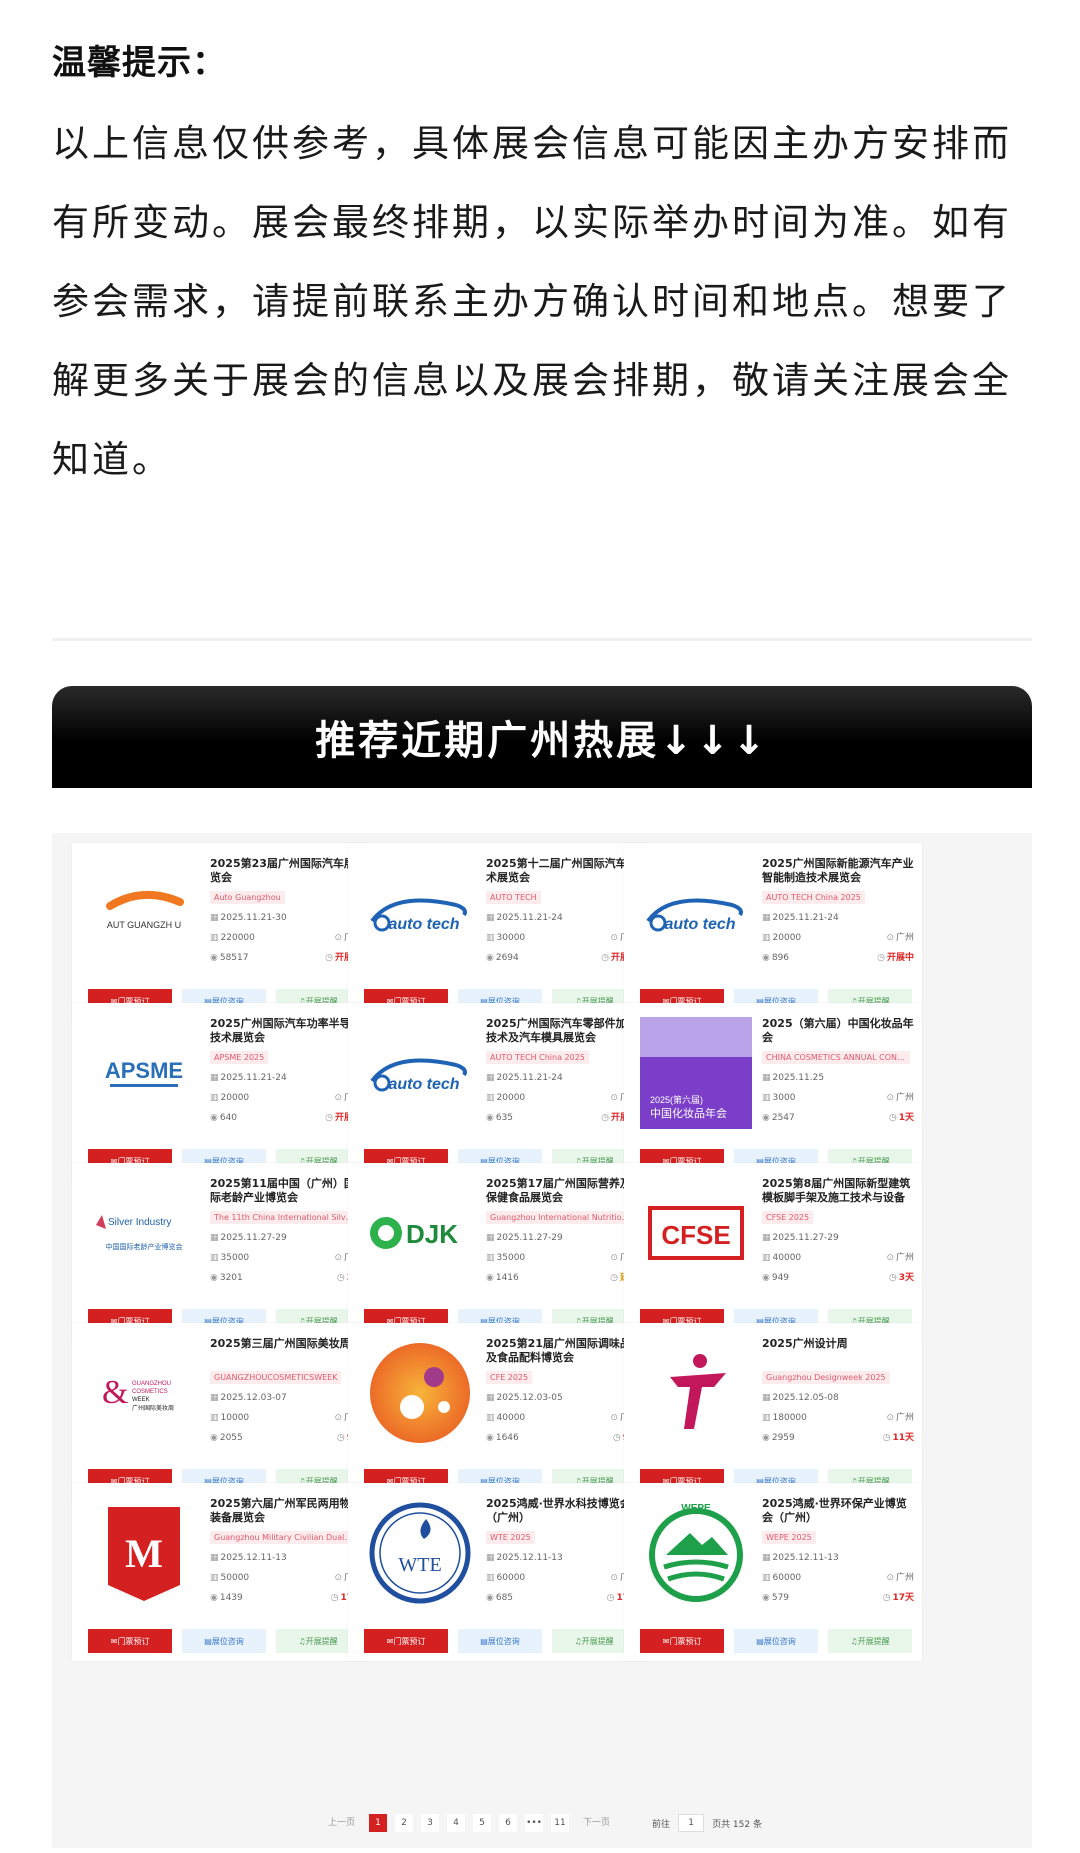 The height and width of the screenshot is (1853, 1080). I want to click on expo-logo: WEPE, so click(696, 1553).